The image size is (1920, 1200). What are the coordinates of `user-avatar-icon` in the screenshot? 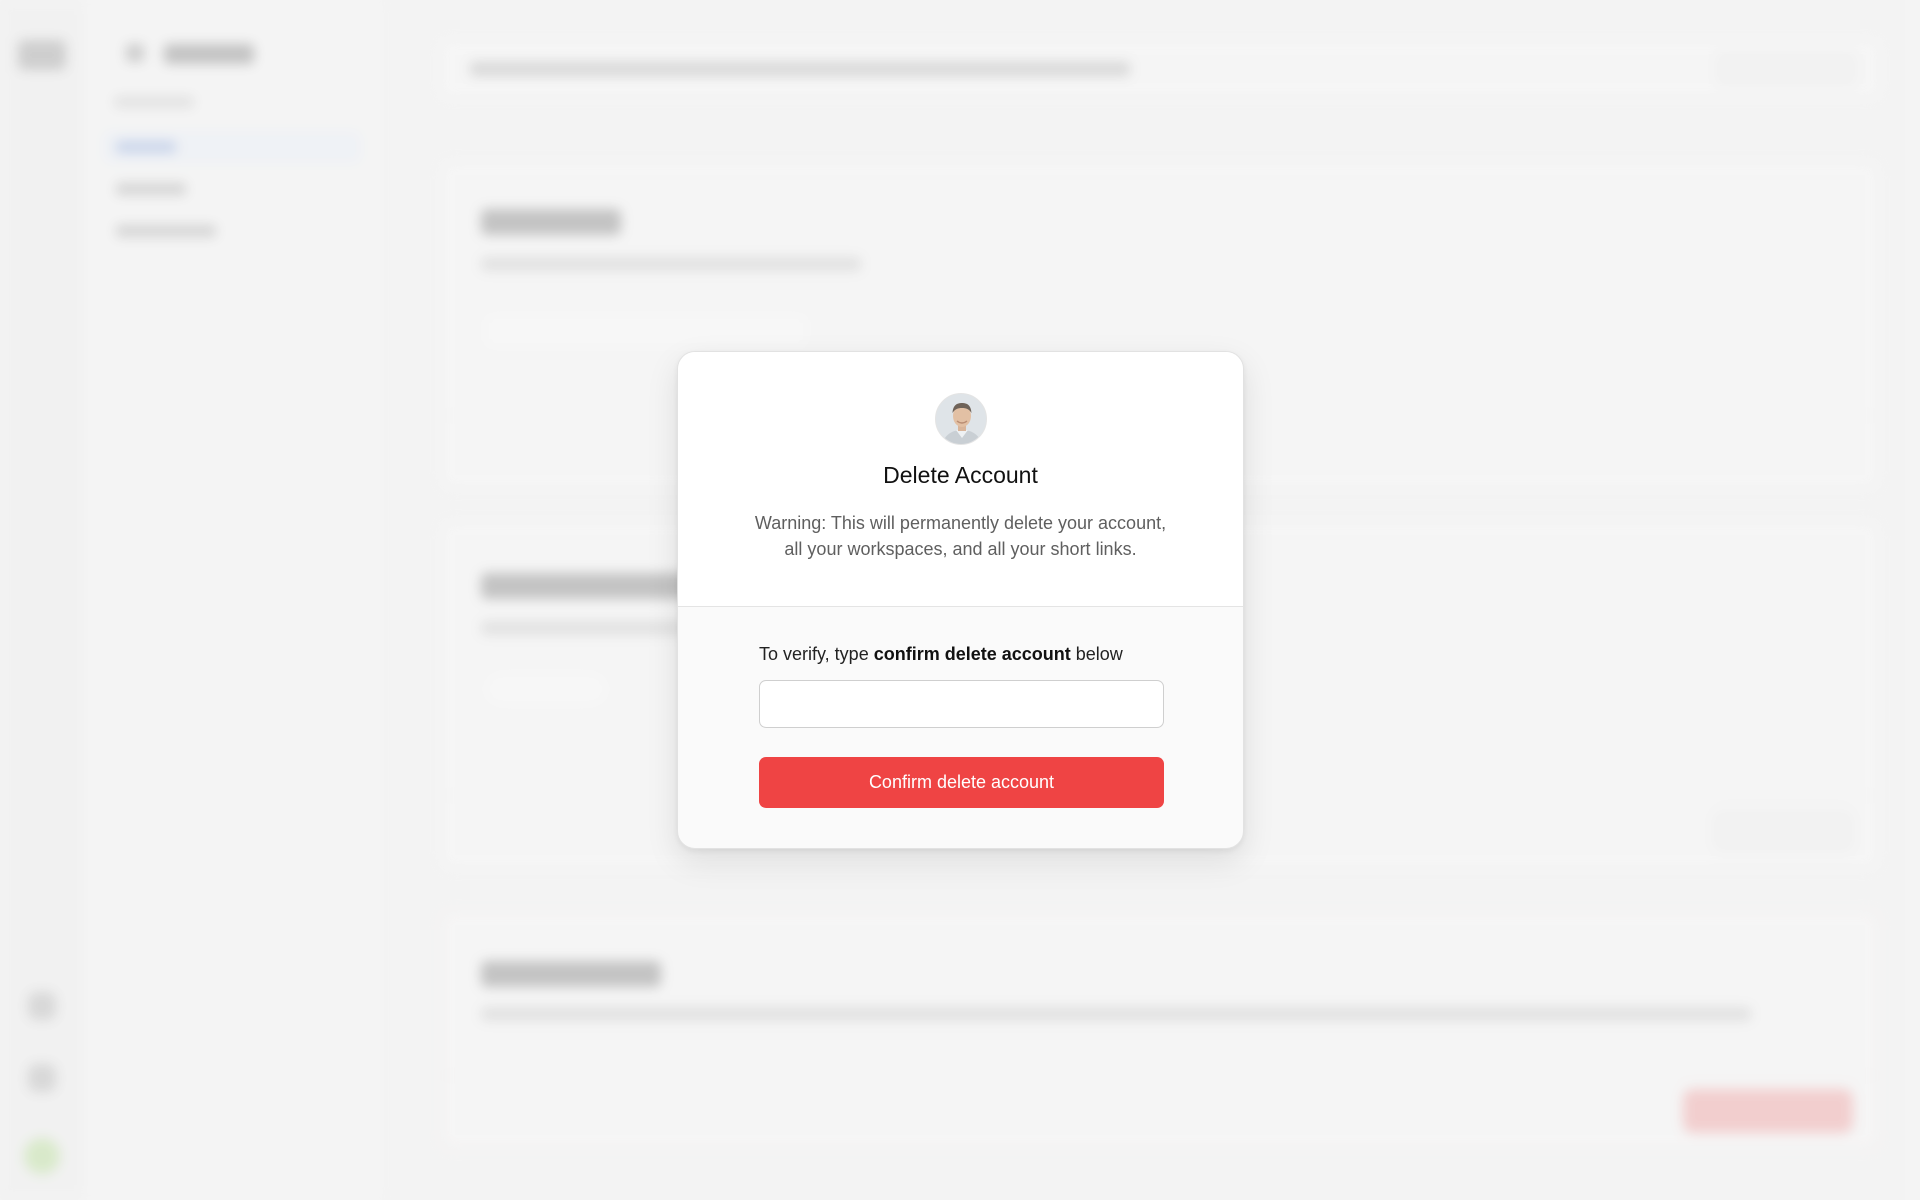 It's located at (961, 419).